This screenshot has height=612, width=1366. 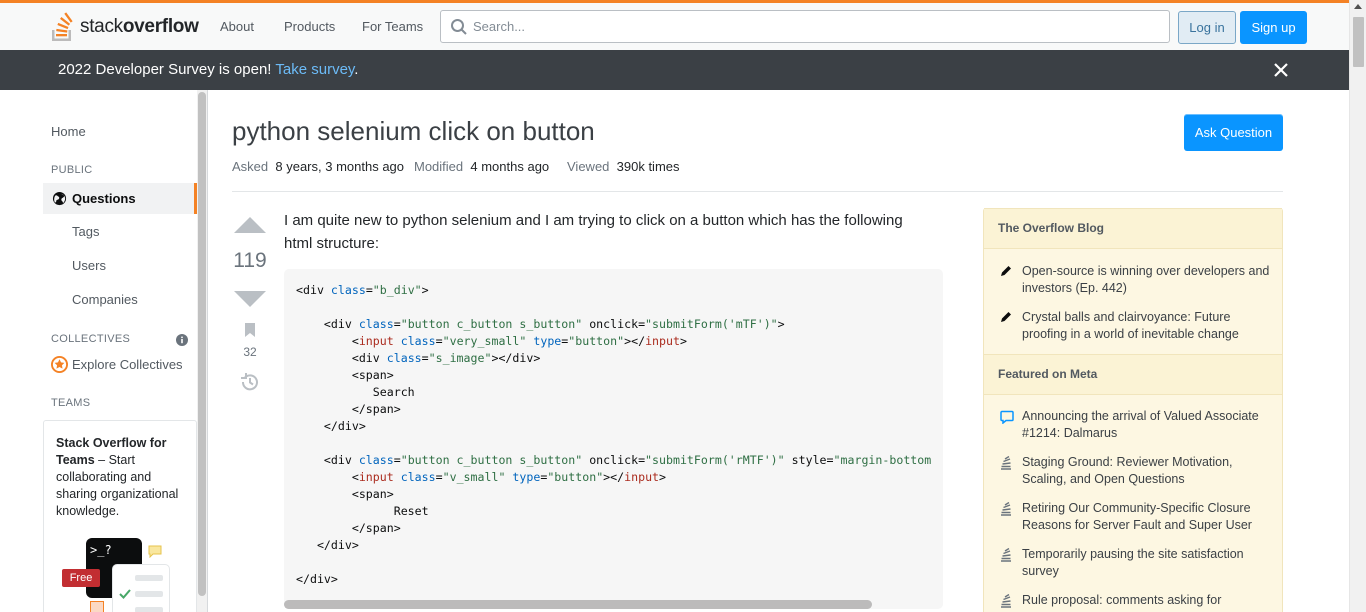 What do you see at coordinates (250, 260) in the screenshot?
I see `vote-count: 119` at bounding box center [250, 260].